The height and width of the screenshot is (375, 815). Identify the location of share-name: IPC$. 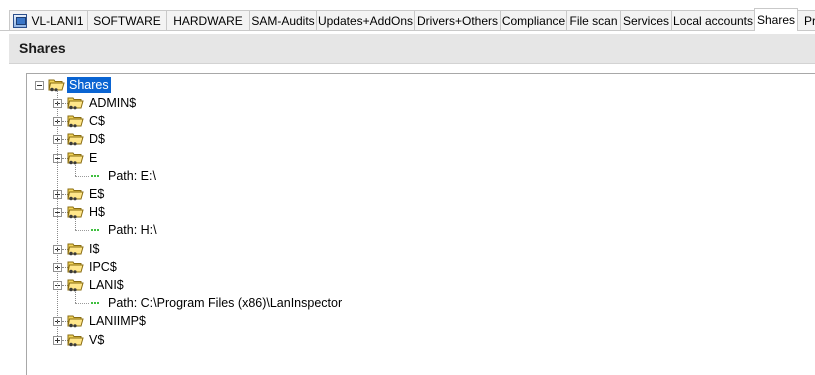
(103, 267).